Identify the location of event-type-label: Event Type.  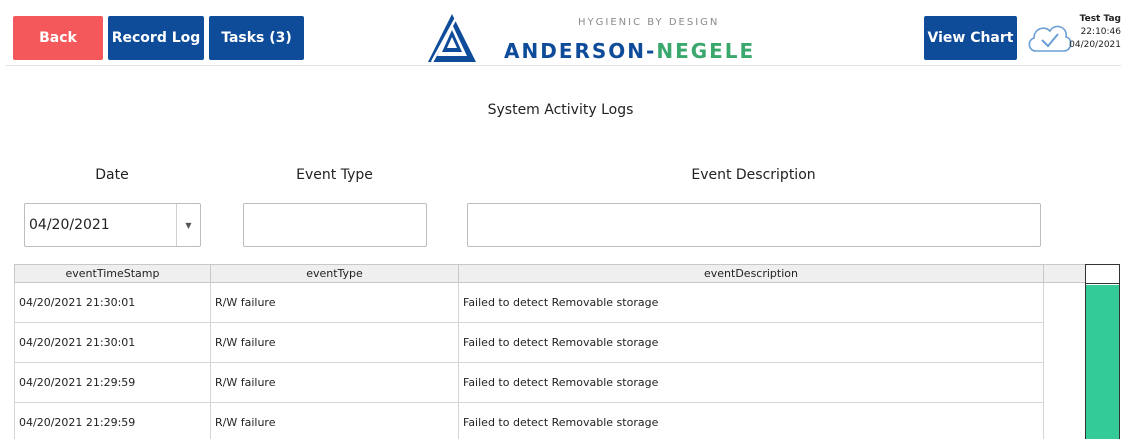
(334, 175).